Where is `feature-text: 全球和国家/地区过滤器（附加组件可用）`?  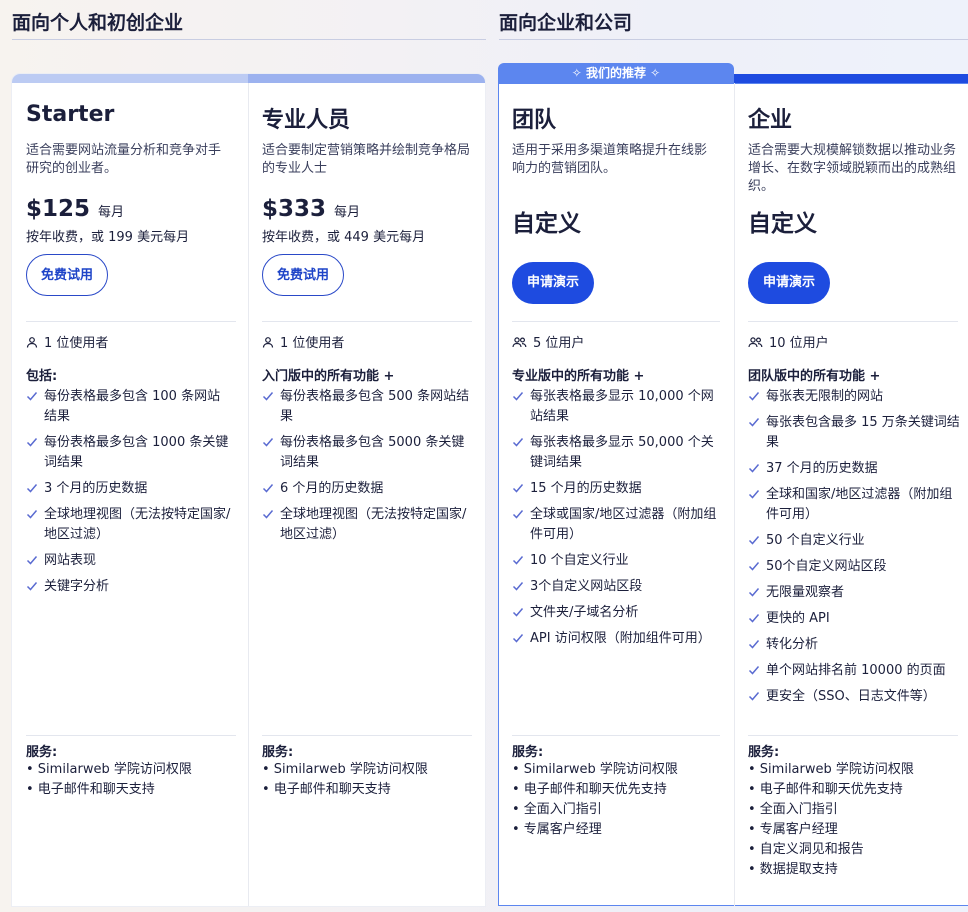
feature-text: 全球和国家/地区过滤器（附加组件可用） is located at coordinates (859, 504).